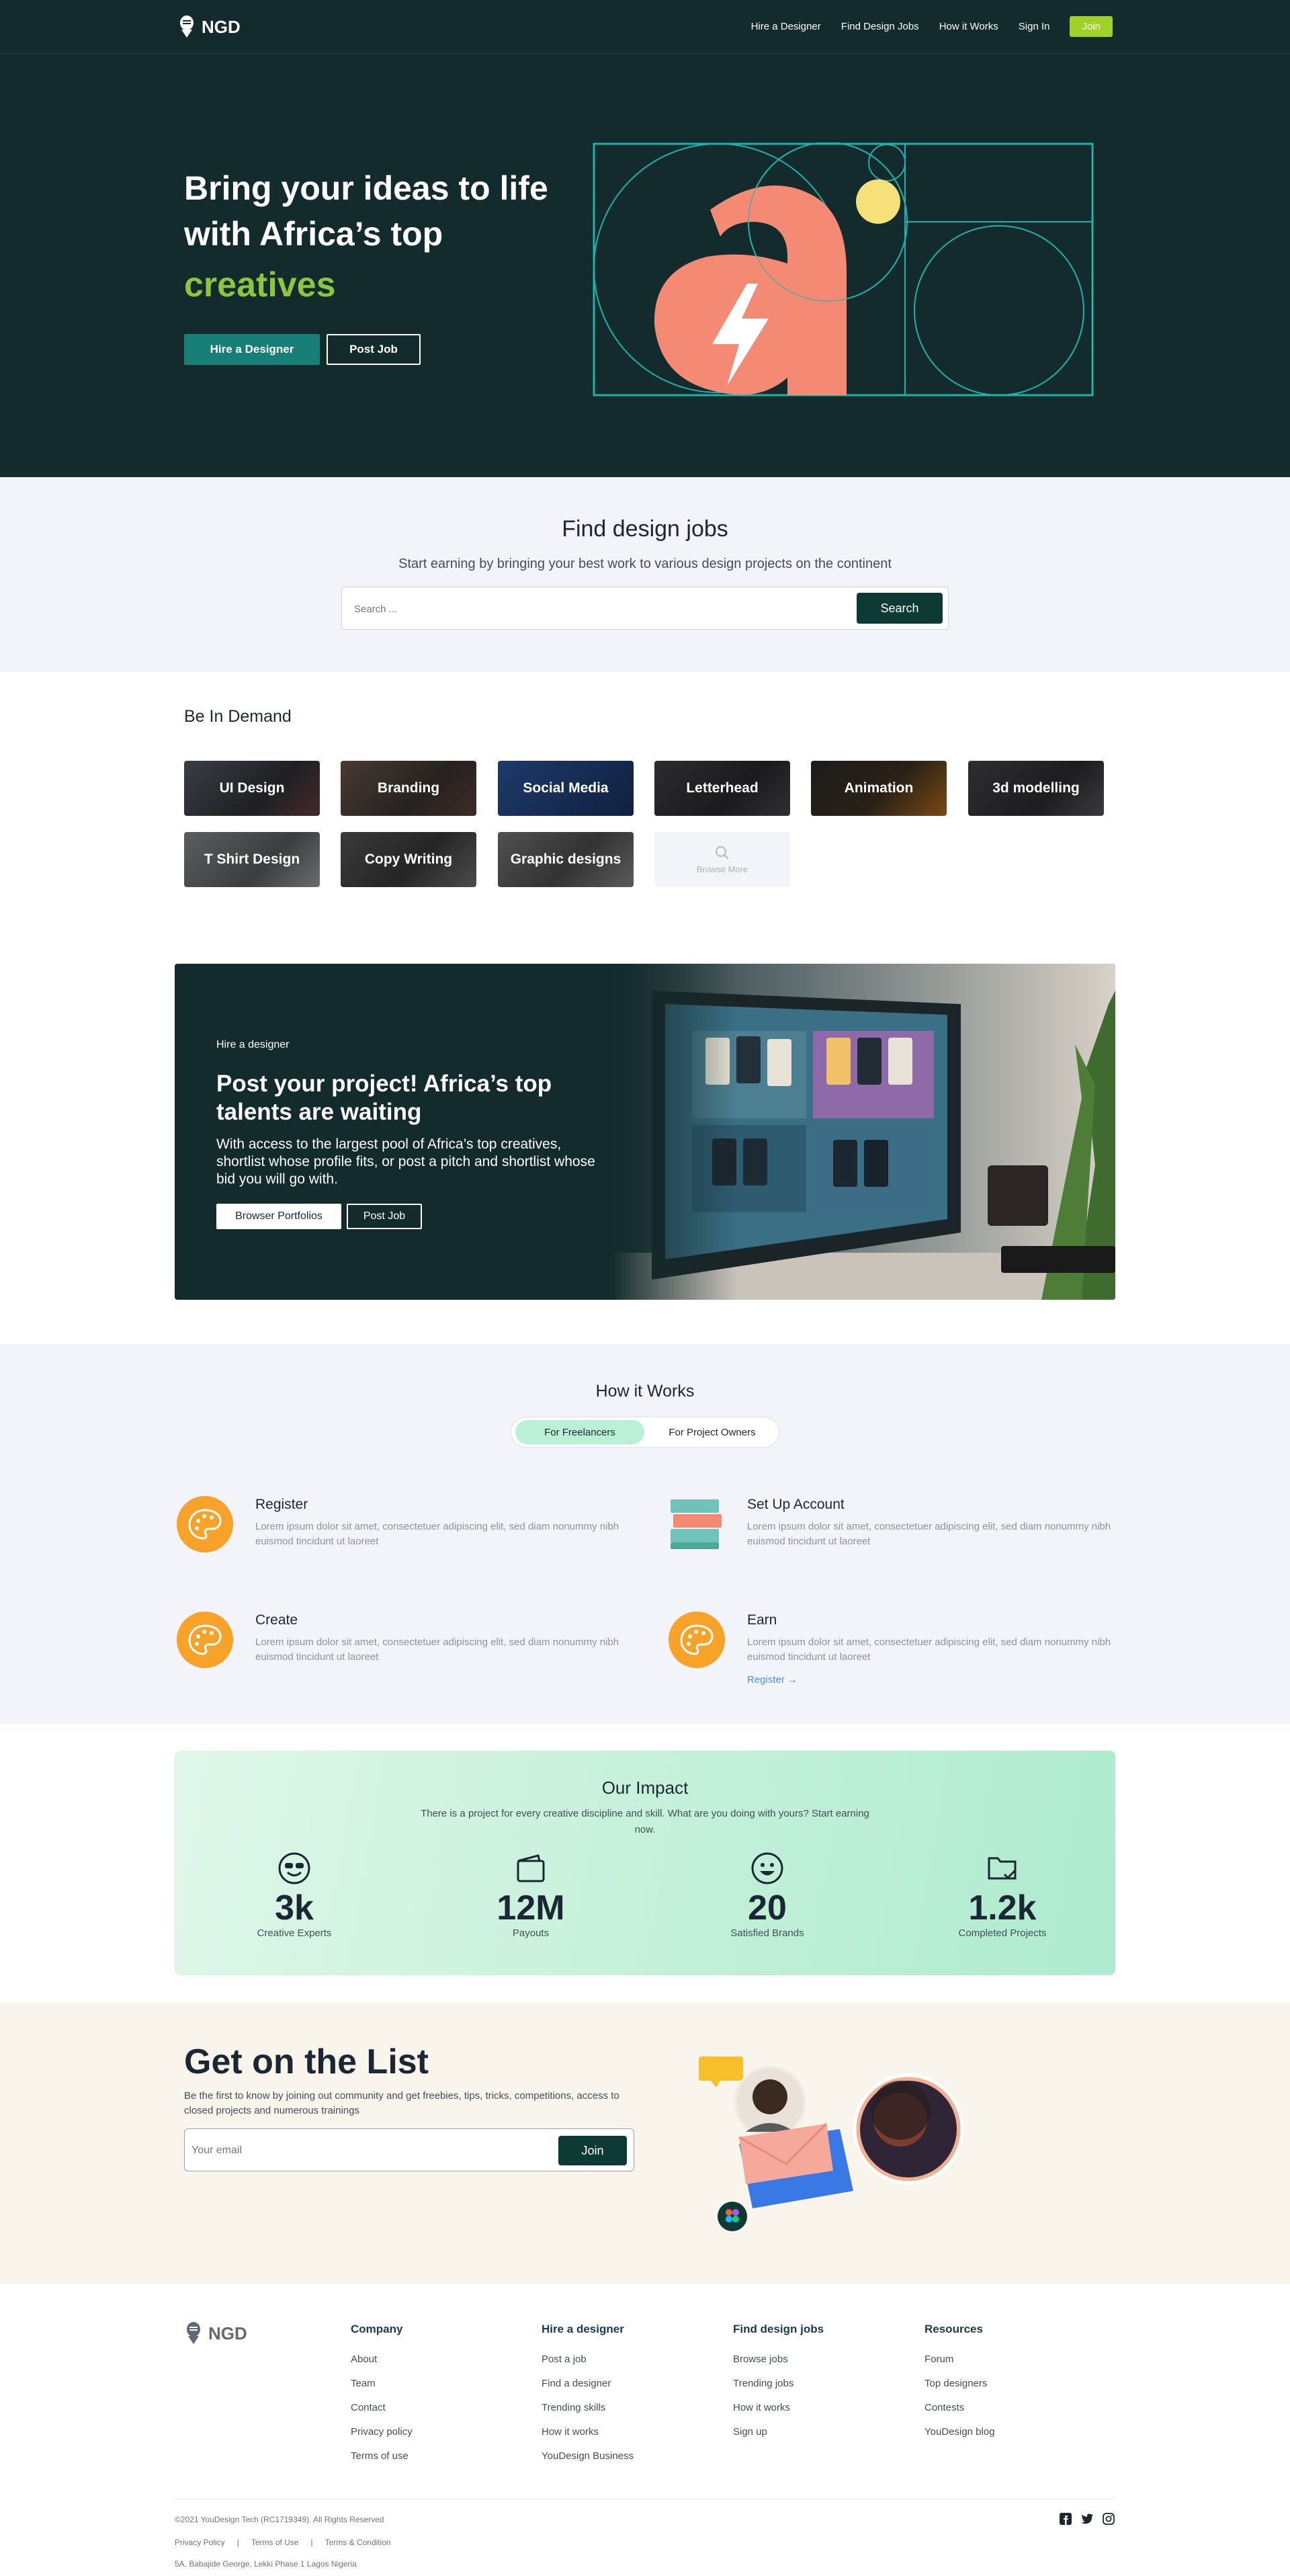 Image resolution: width=1290 pixels, height=2576 pixels. I want to click on footer-link-forum: Forum, so click(959, 2359).